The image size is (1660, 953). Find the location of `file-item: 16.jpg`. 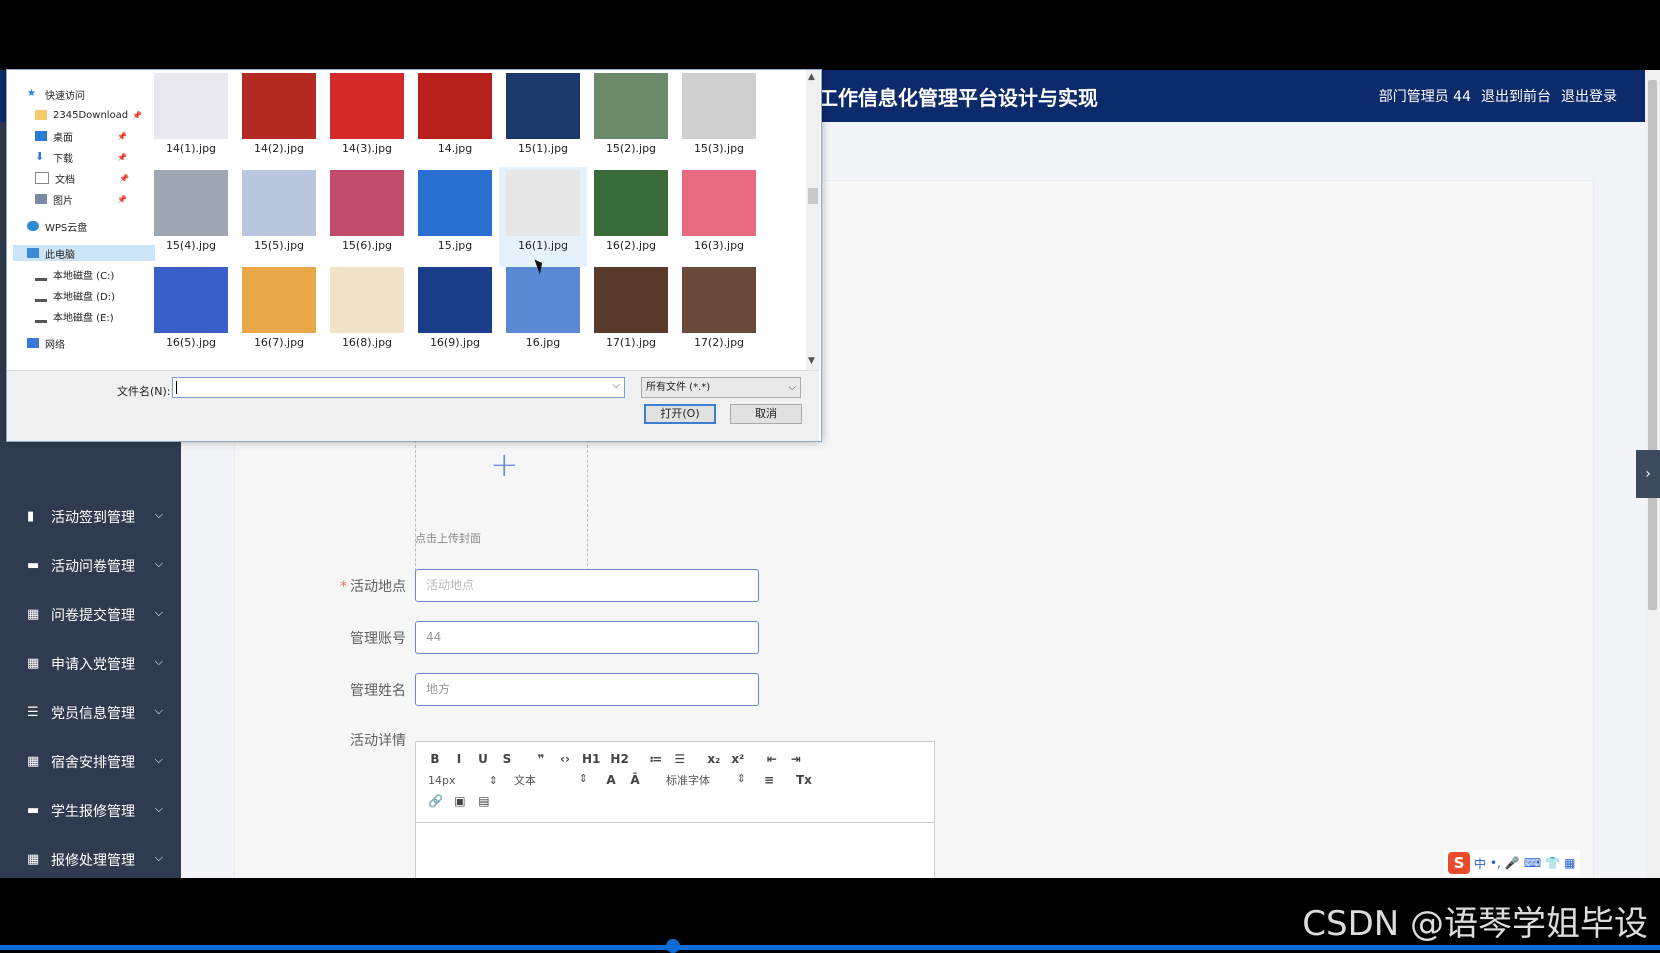

file-item: 16.jpg is located at coordinates (543, 314).